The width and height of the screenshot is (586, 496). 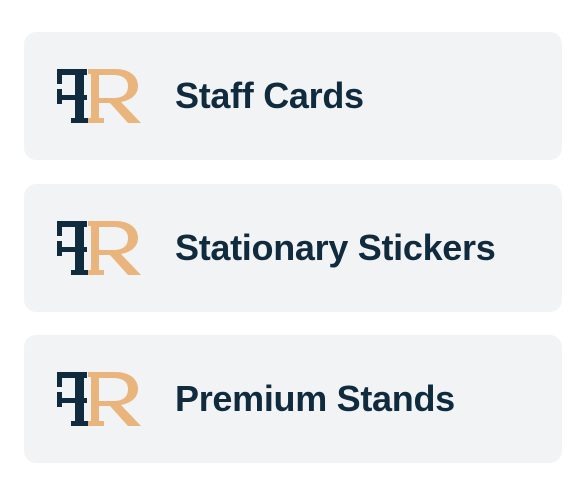 I want to click on category-label: Staff Cards, so click(x=269, y=95).